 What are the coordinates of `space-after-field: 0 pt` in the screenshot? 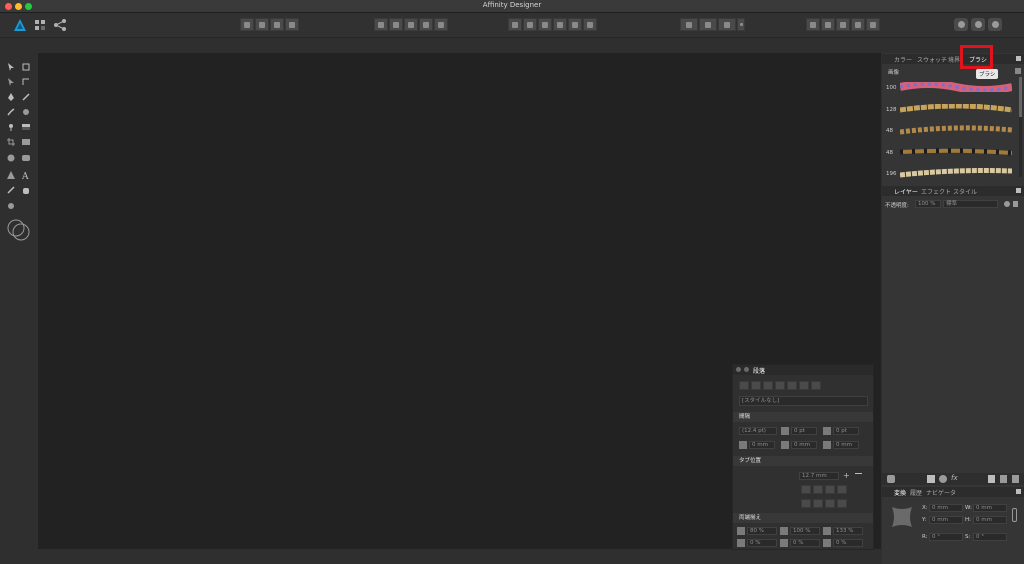 It's located at (846, 431).